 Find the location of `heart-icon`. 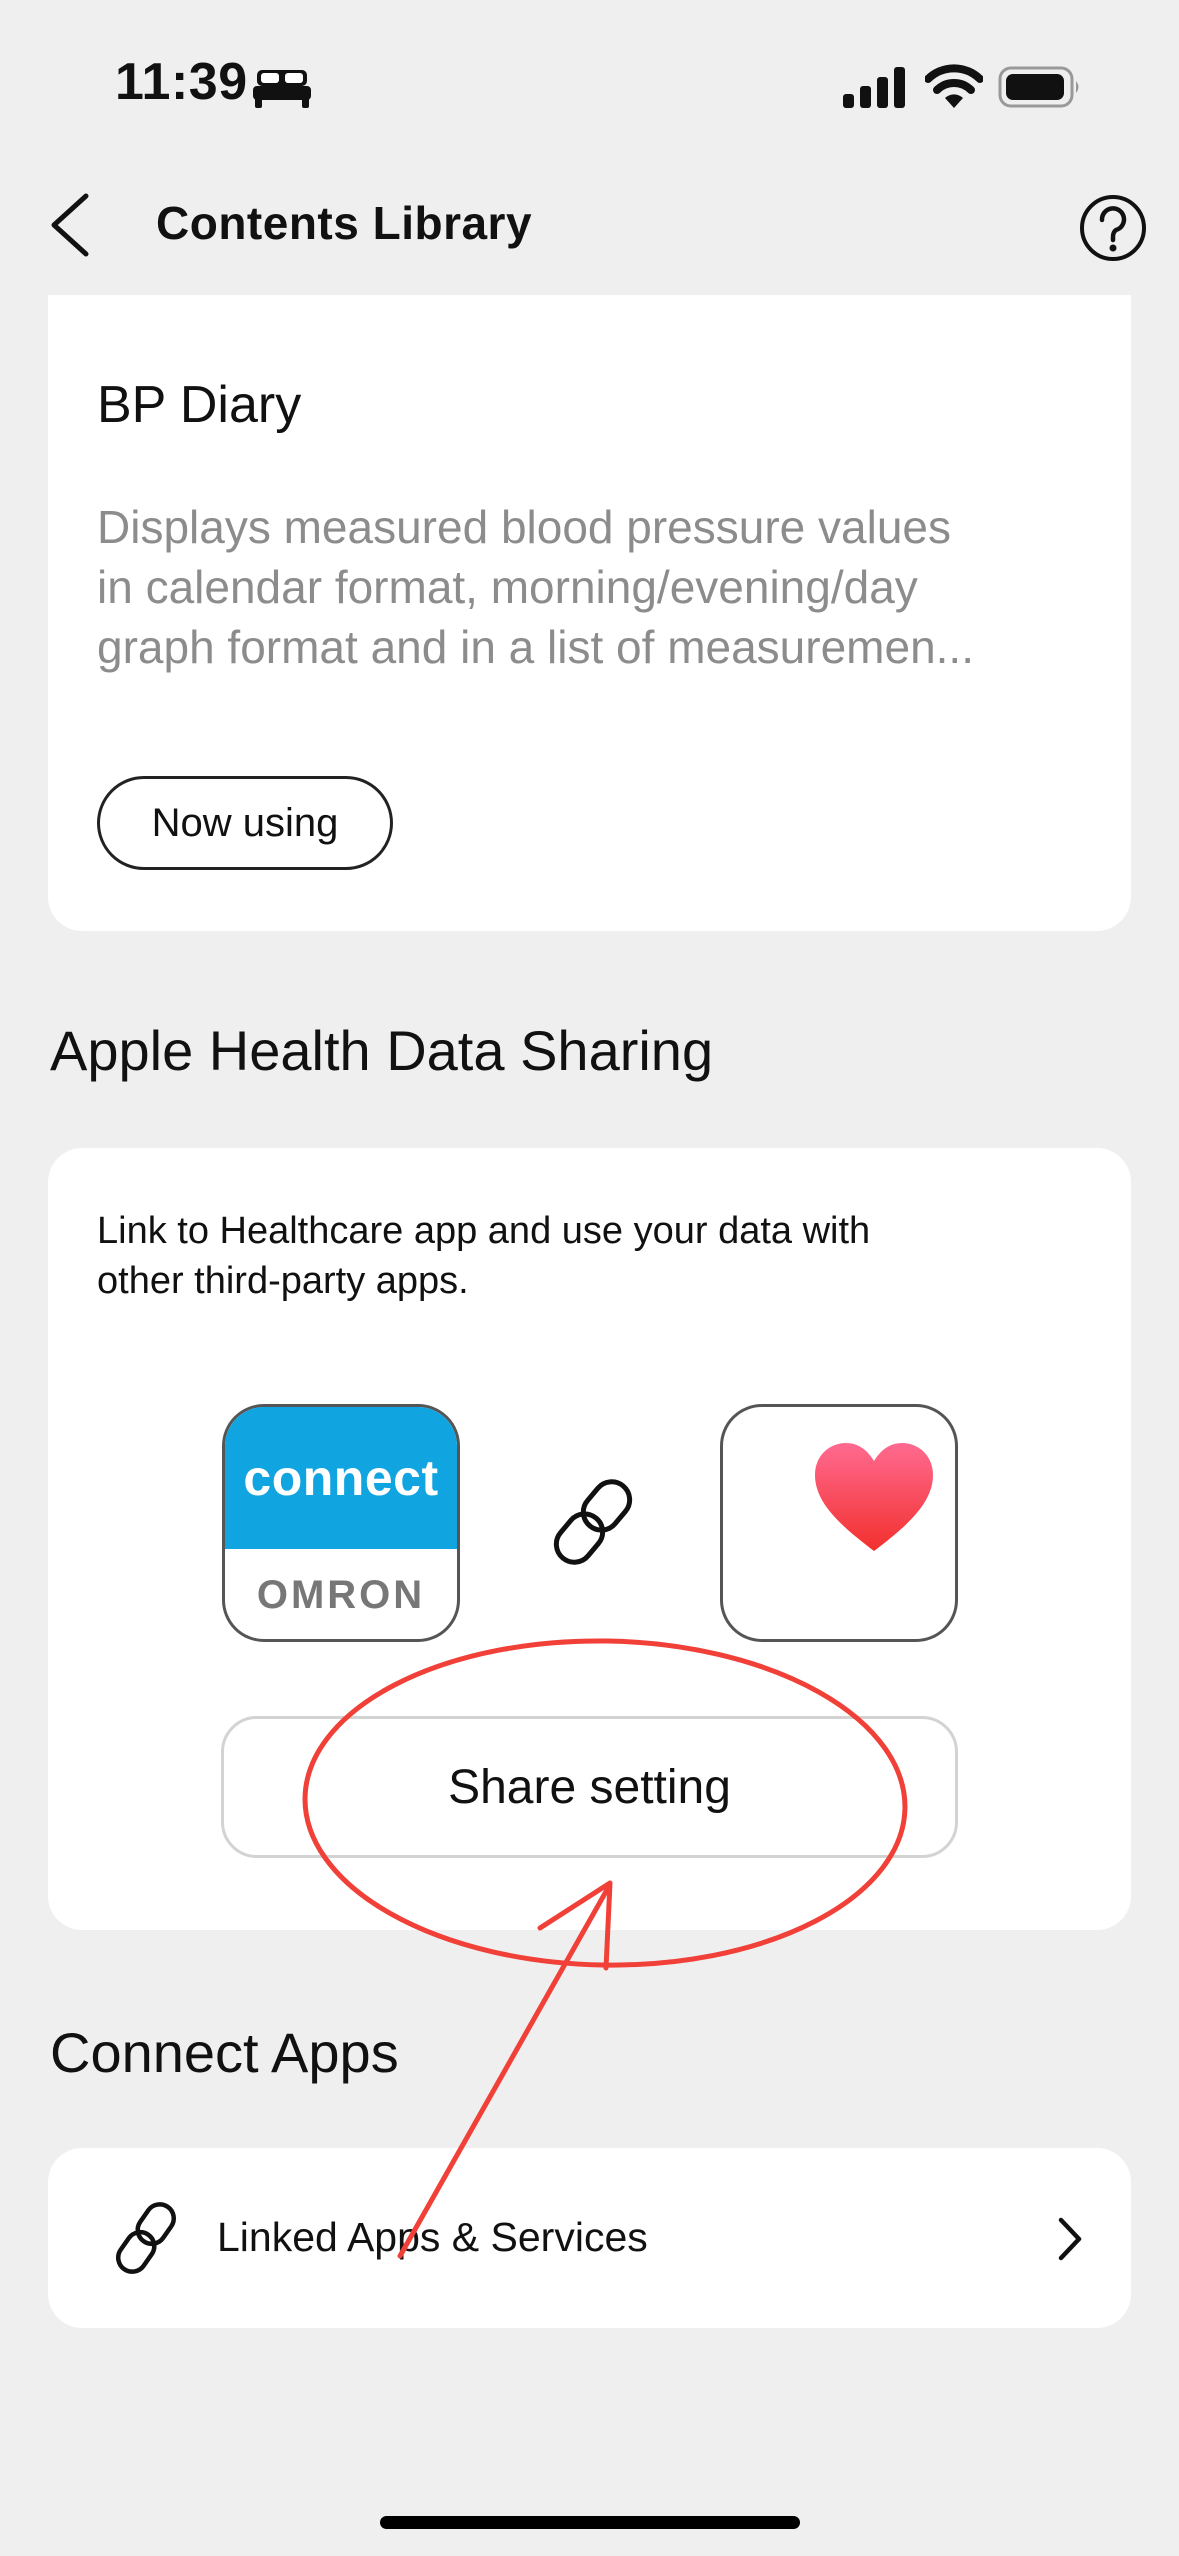

heart-icon is located at coordinates (874, 1497).